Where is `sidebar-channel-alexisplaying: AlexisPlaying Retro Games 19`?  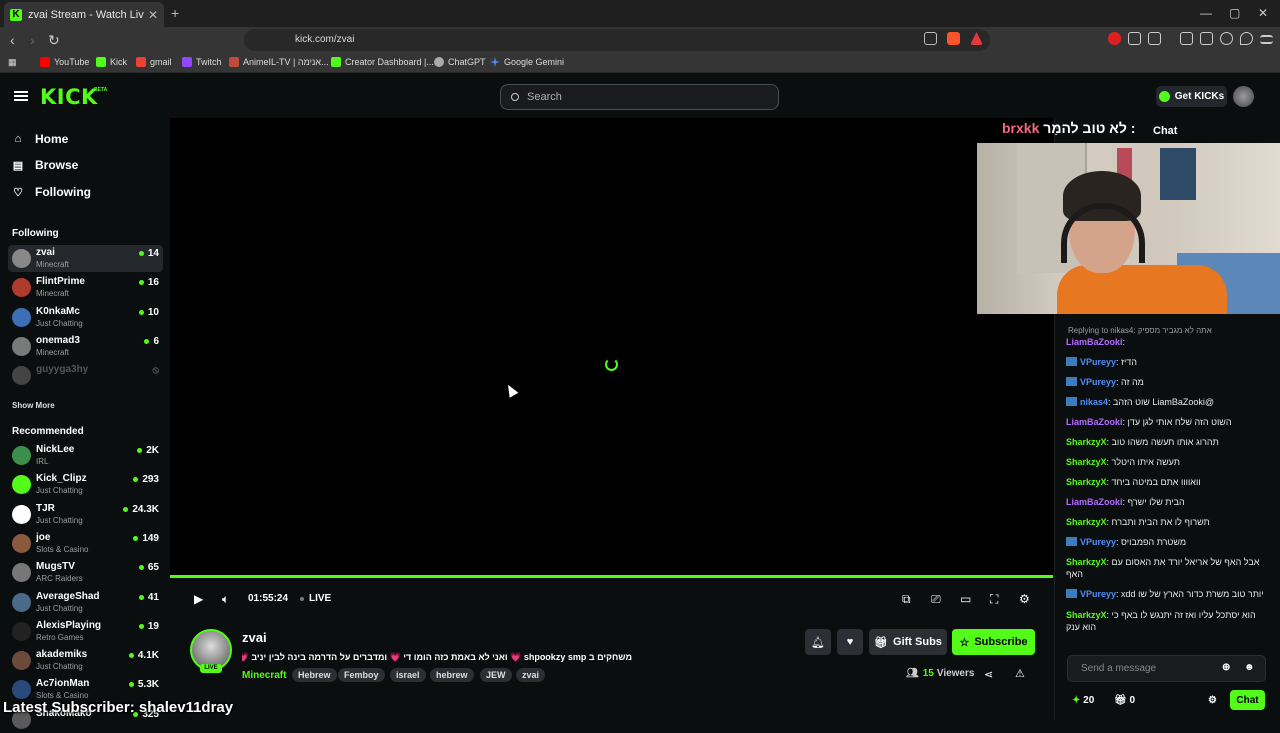 sidebar-channel-alexisplaying: AlexisPlaying Retro Games 19 is located at coordinates (85, 631).